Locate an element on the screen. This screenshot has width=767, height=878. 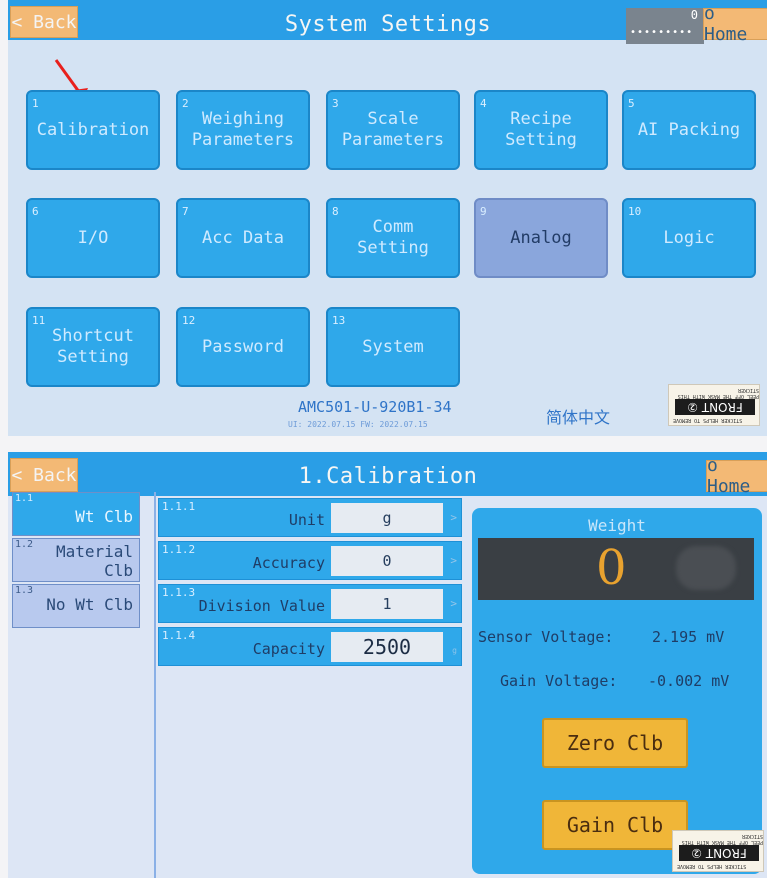
field-accuracy: 1.1.2 Accuracy 0 > is located at coordinates (310, 560).